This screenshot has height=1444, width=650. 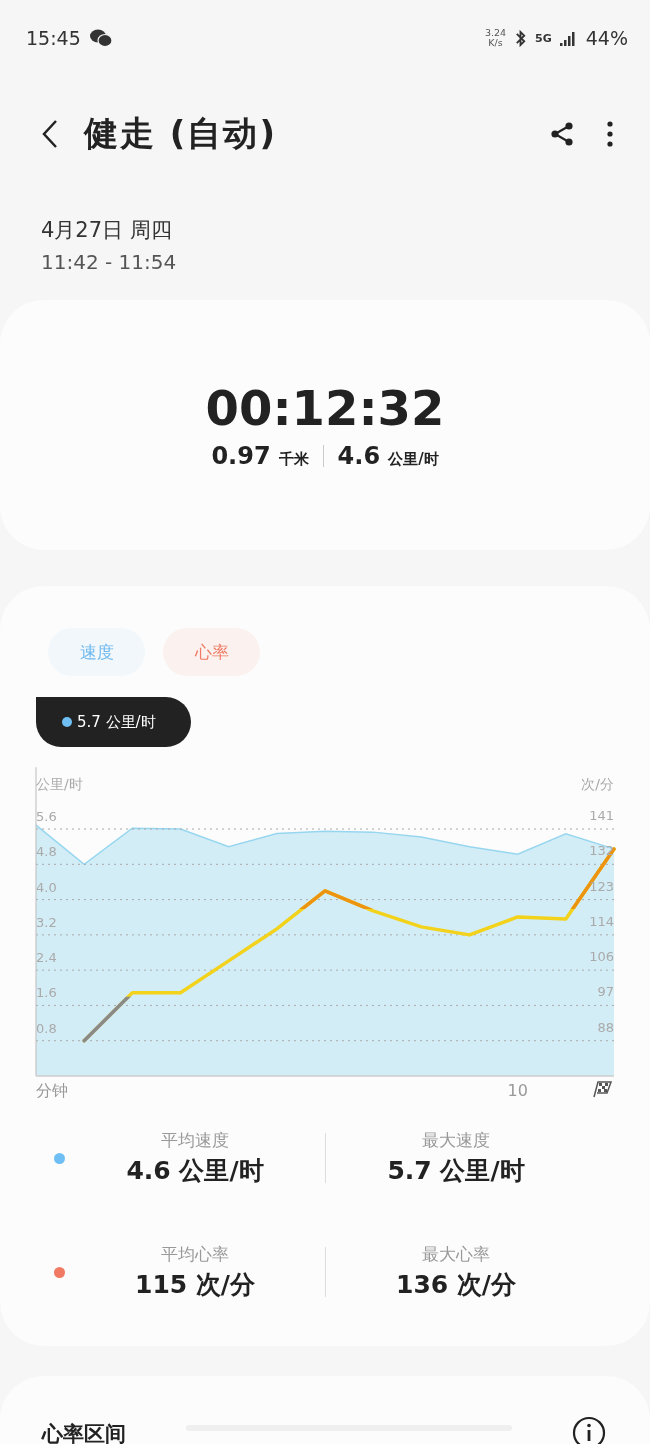 I want to click on distance-value: 0.97, so click(x=241, y=456).